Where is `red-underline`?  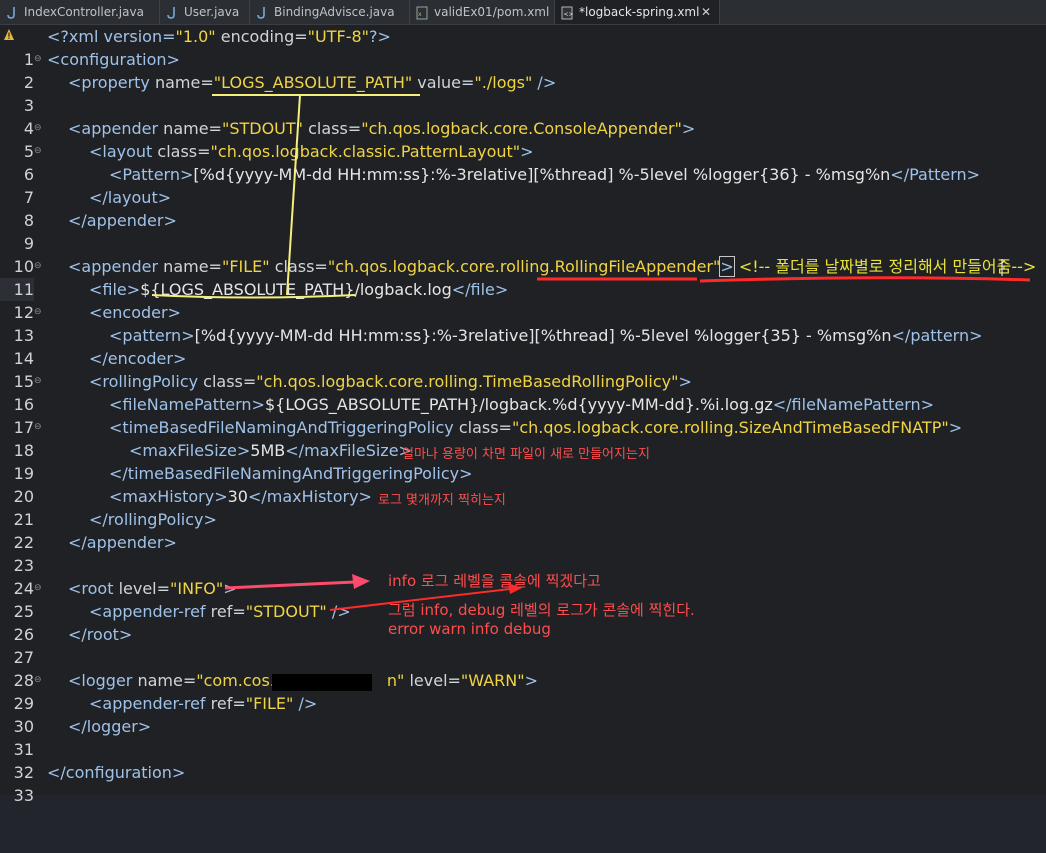 red-underline is located at coordinates (865, 279).